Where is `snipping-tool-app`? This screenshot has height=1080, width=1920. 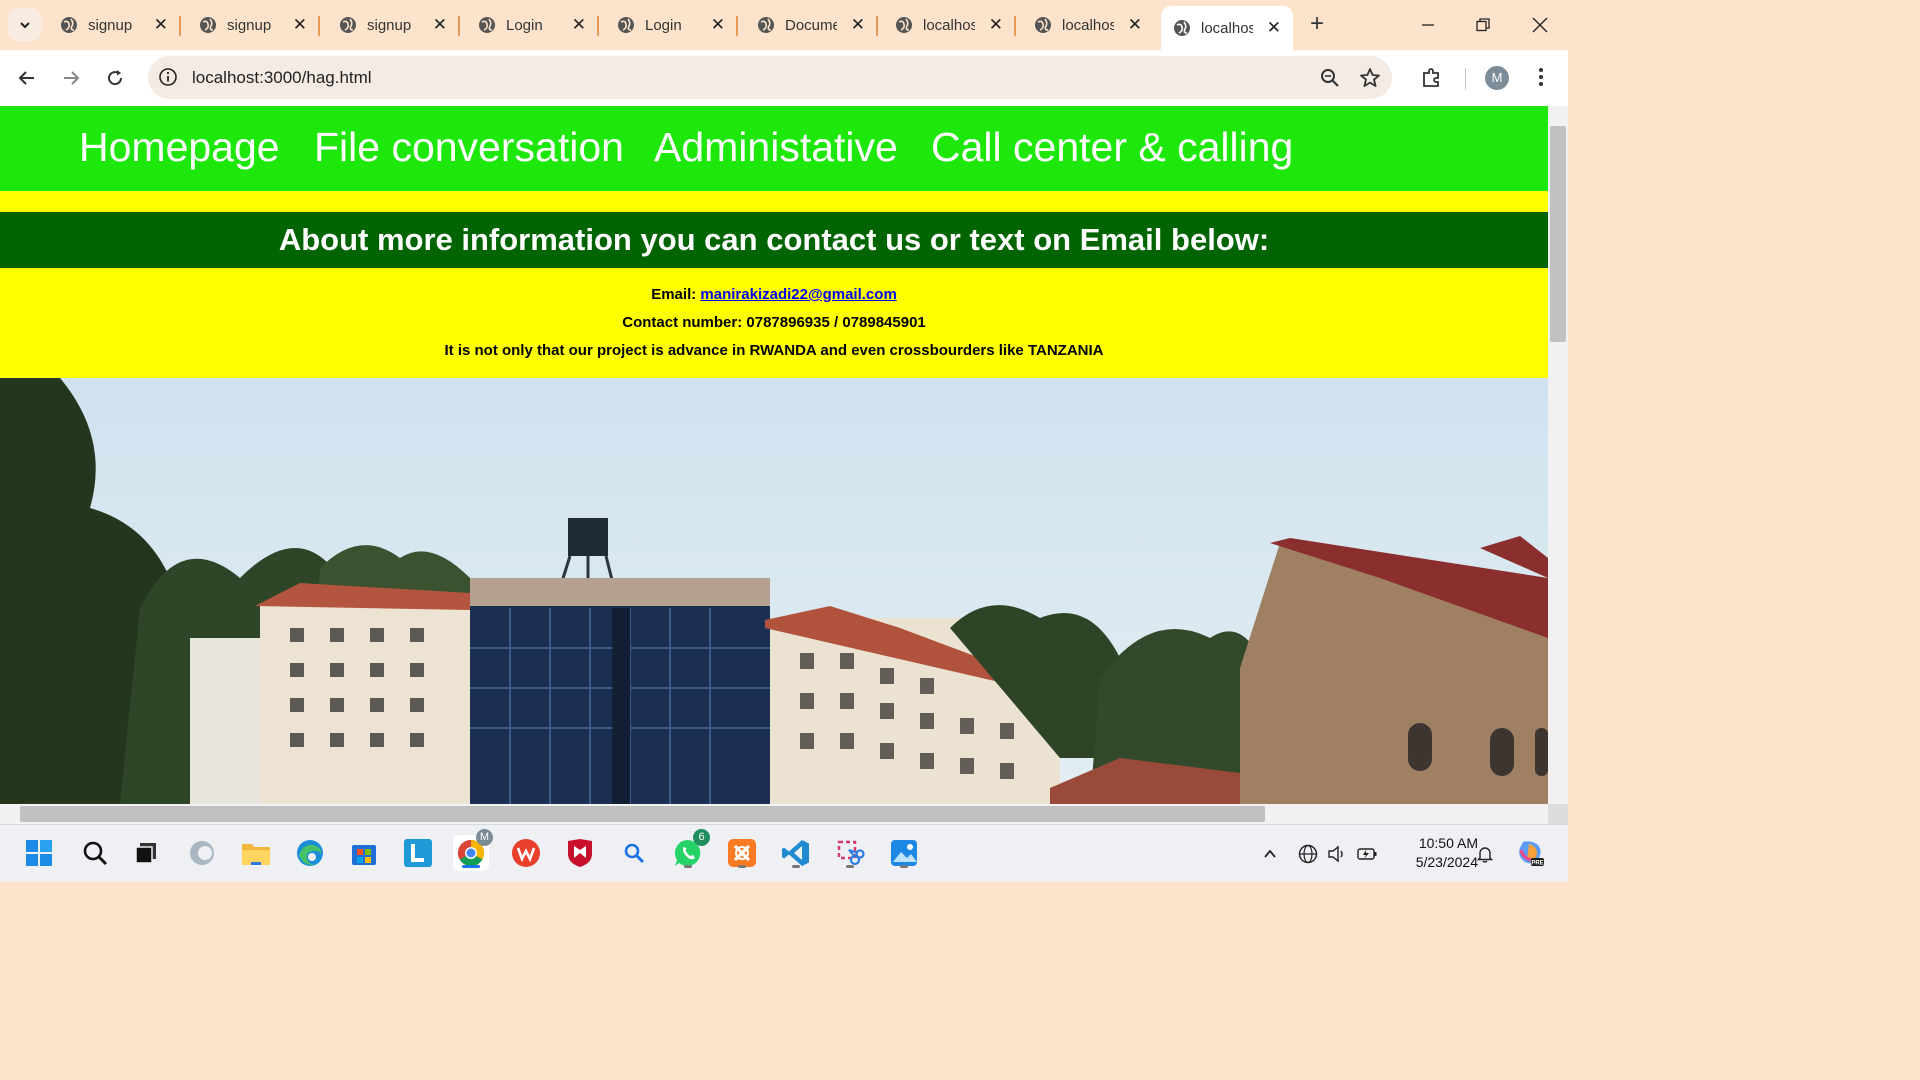
snipping-tool-app is located at coordinates (850, 853).